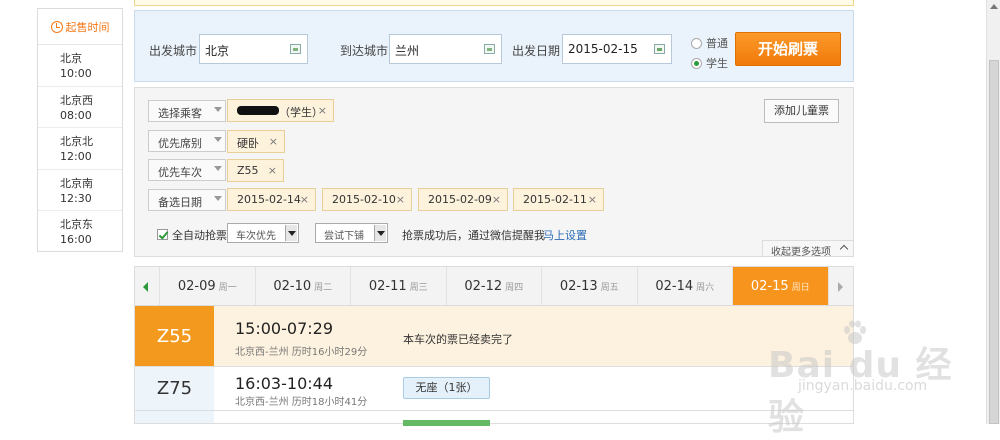 The width and height of the screenshot is (1000, 440). Describe the element at coordinates (514, 287) in the screenshot. I see `tab-weekday: 周四` at that location.